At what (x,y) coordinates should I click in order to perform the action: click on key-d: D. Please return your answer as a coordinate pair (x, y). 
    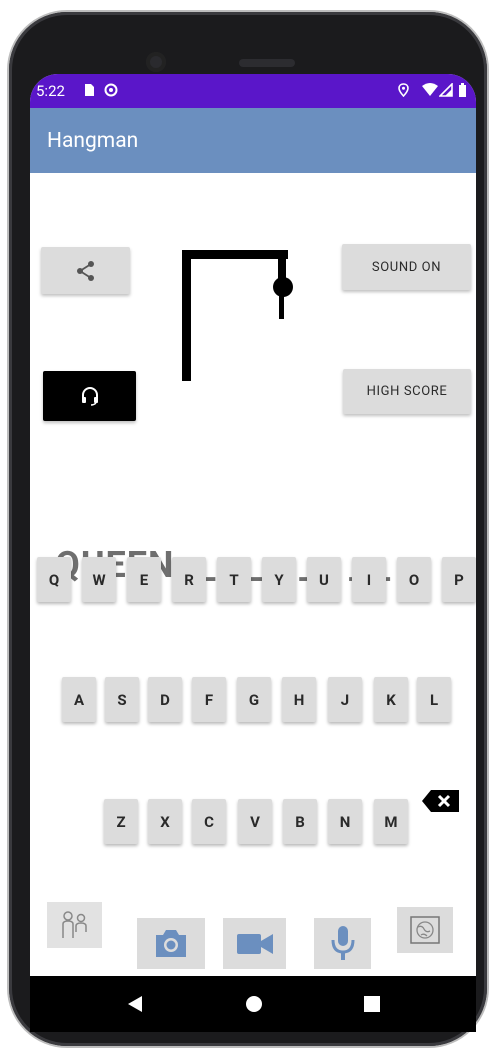
    Looking at the image, I should click on (165, 699).